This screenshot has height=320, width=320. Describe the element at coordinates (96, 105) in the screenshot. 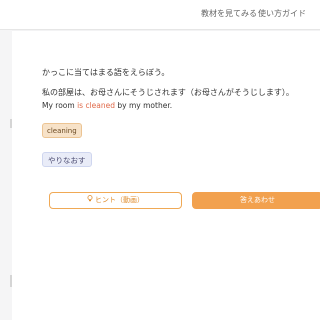

I see `english-highlight: is cleaned` at that location.